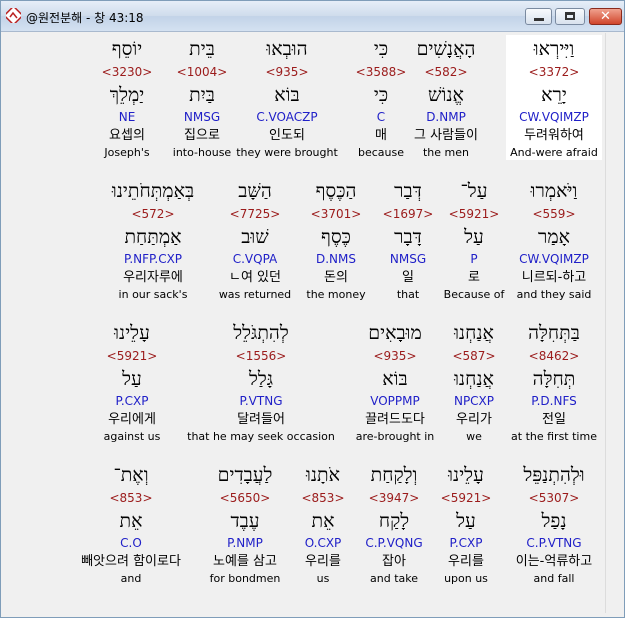 Image resolution: width=625 pixels, height=618 pixels. I want to click on morphology-code: NPCXP, so click(474, 401).